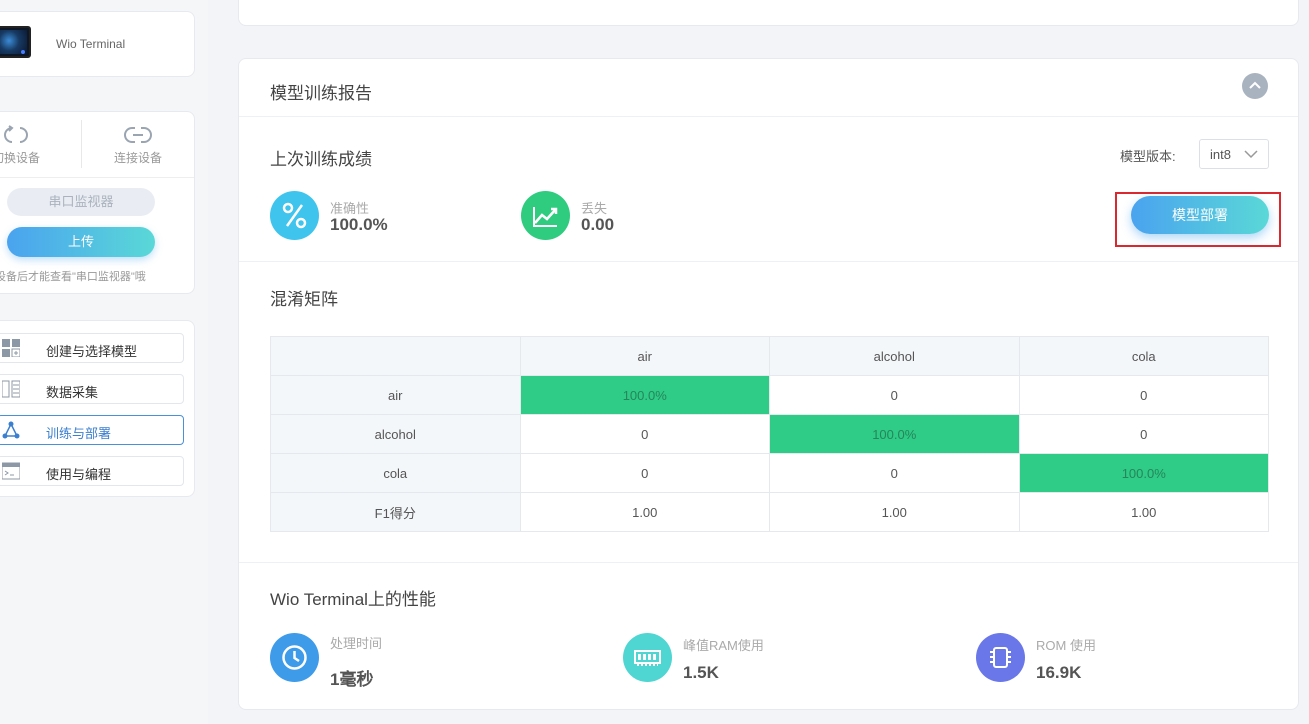  I want to click on ram-icon, so click(647, 657).